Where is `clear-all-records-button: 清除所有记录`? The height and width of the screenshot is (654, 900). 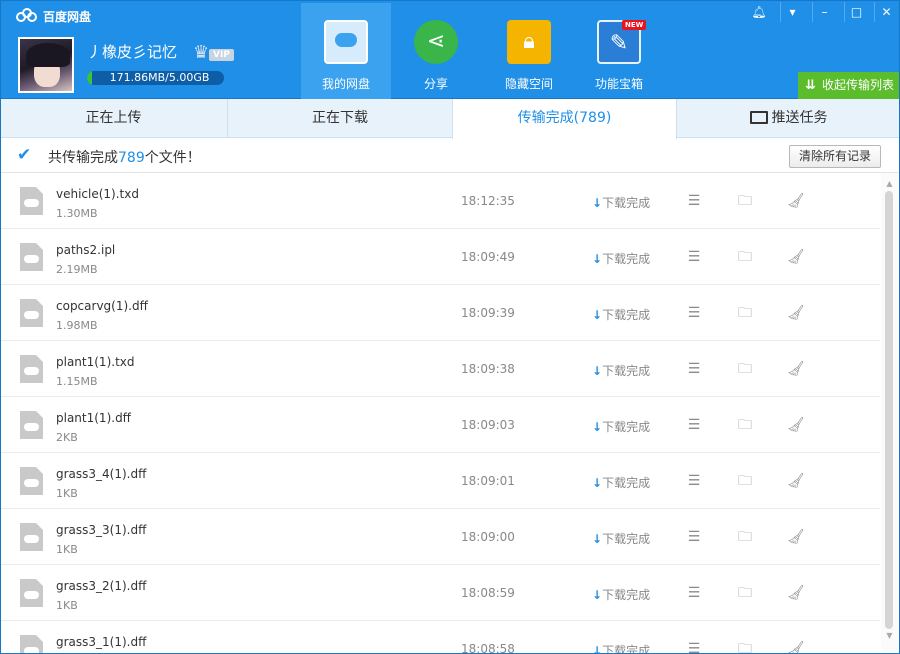
clear-all-records-button: 清除所有记录 is located at coordinates (835, 156).